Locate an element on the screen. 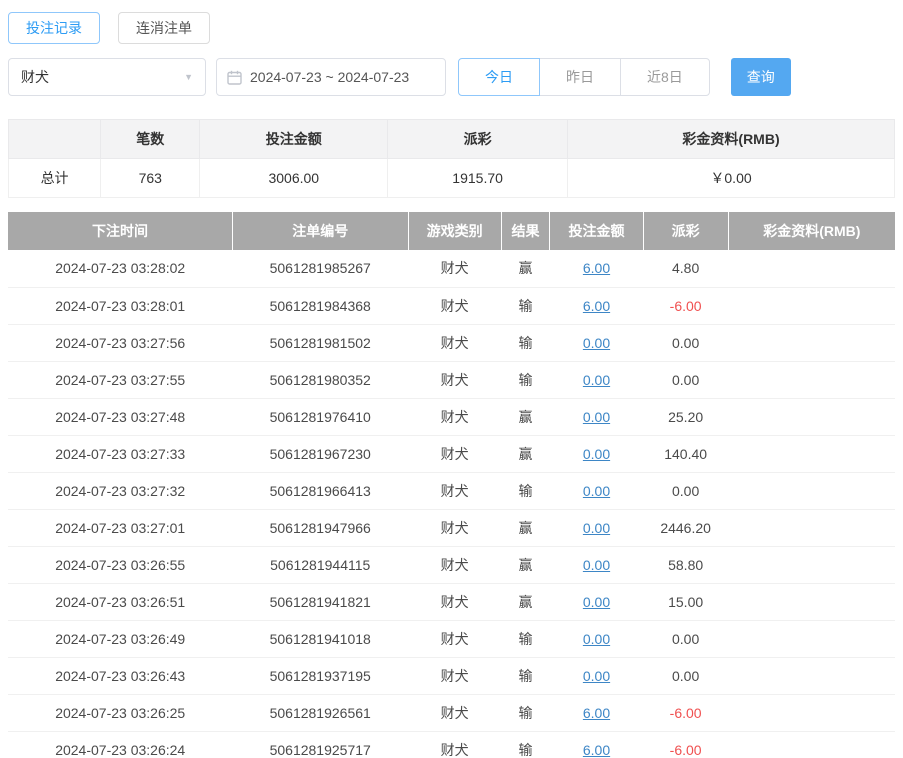  today-button: 今日 is located at coordinates (499, 77).